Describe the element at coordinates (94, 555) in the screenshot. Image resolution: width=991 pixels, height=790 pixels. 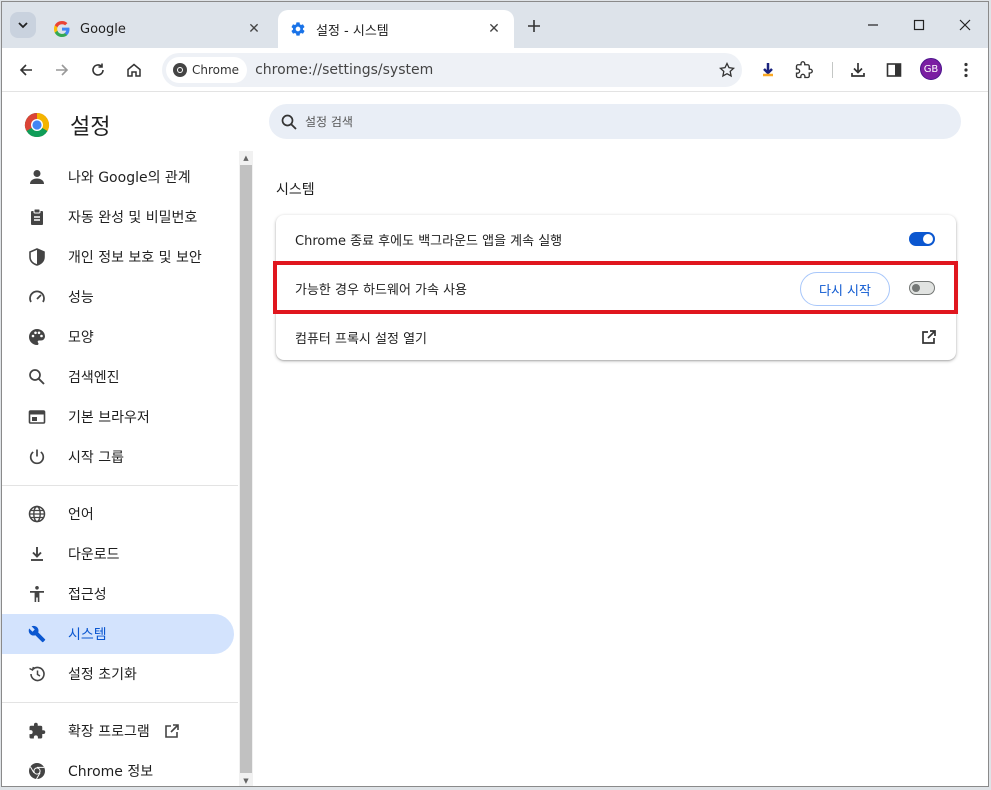
I see `sidebar-item-label: 다운로드` at that location.